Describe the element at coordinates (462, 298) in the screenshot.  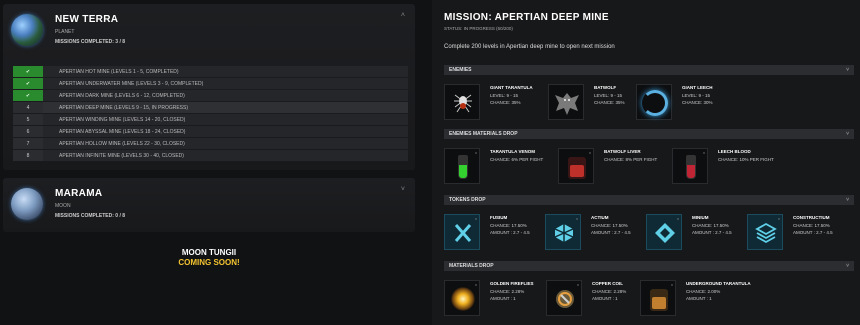
I see `fireflies-icon: x` at that location.